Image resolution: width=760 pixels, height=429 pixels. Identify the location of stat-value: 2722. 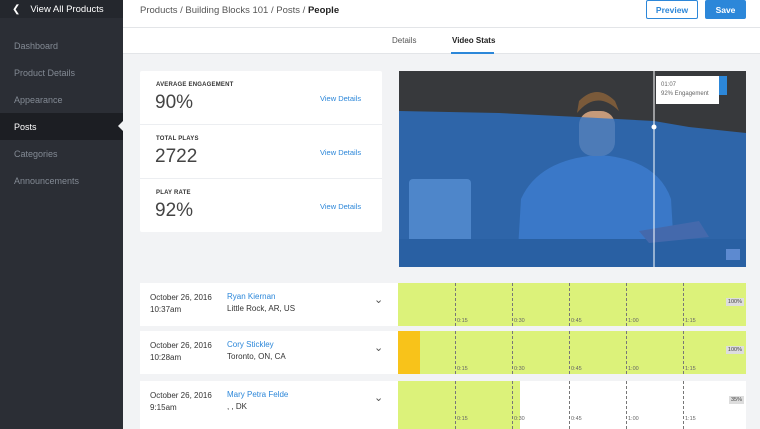
(176, 156).